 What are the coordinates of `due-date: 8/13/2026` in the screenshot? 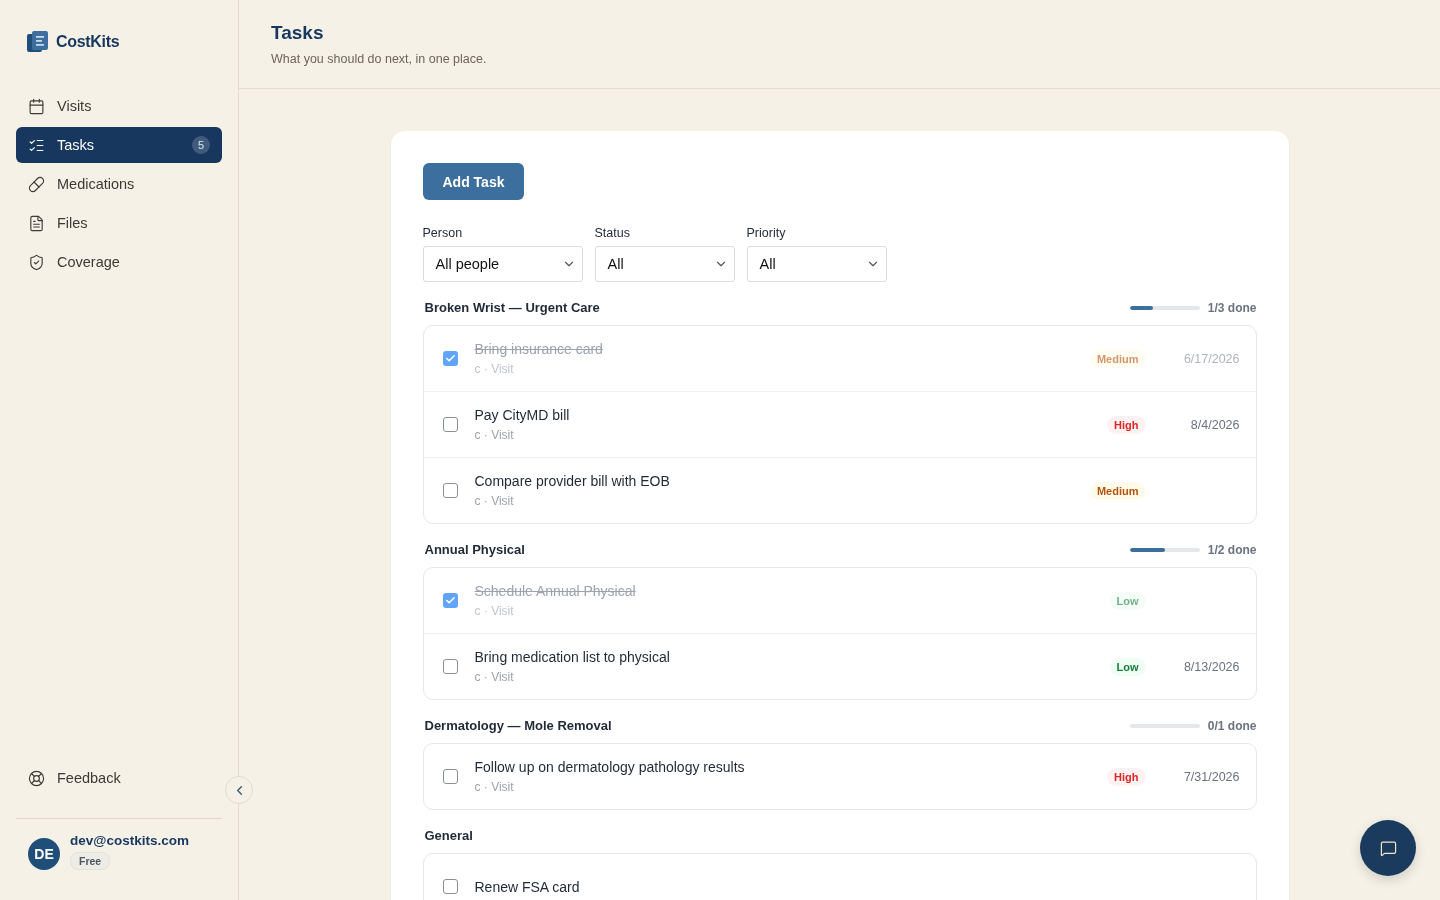 It's located at (1211, 666).